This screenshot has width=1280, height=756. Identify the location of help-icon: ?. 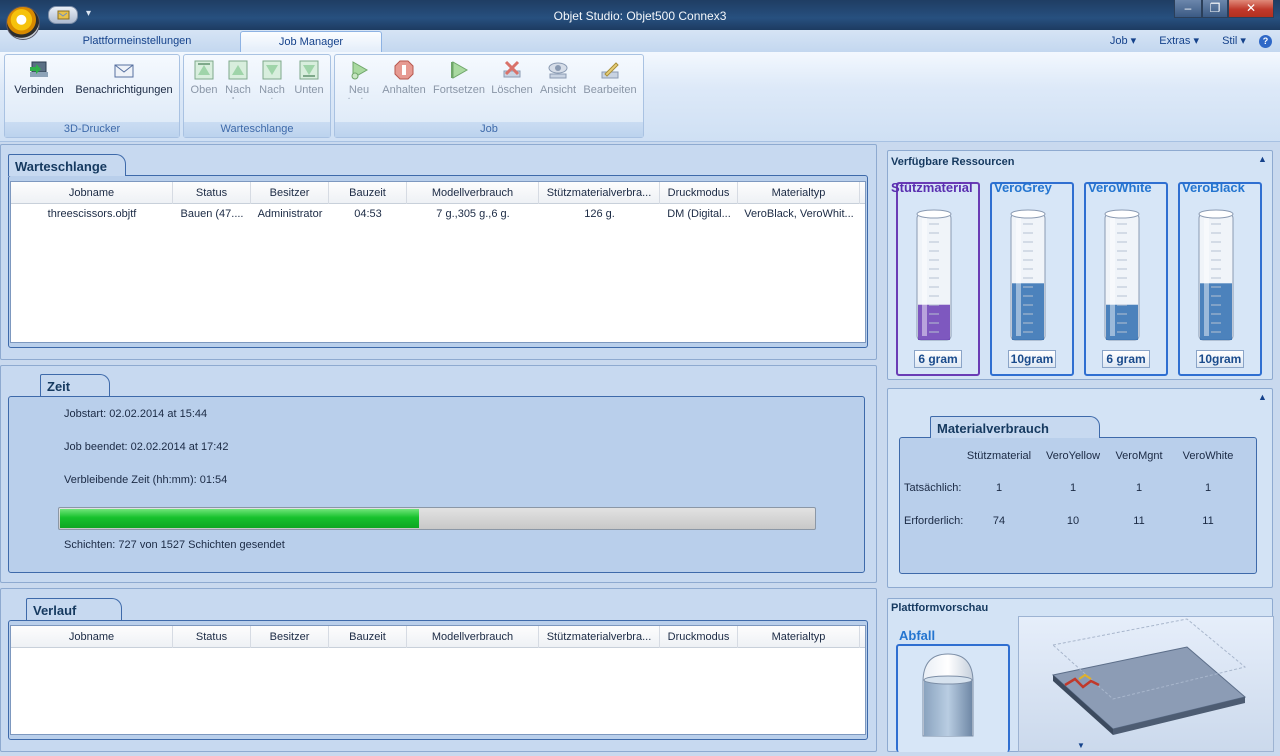
(1265, 41).